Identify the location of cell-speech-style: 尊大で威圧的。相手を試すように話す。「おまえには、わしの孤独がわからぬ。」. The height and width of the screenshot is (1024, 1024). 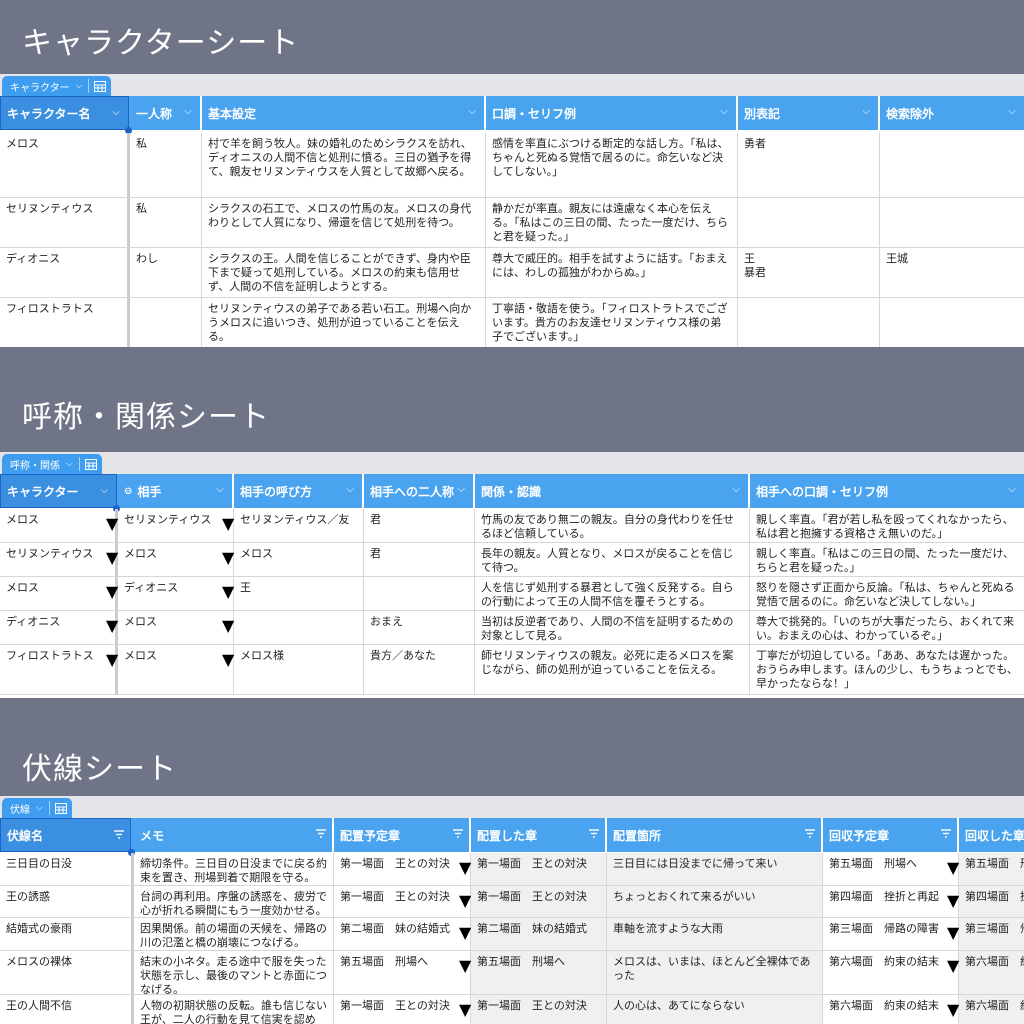
(612, 272).